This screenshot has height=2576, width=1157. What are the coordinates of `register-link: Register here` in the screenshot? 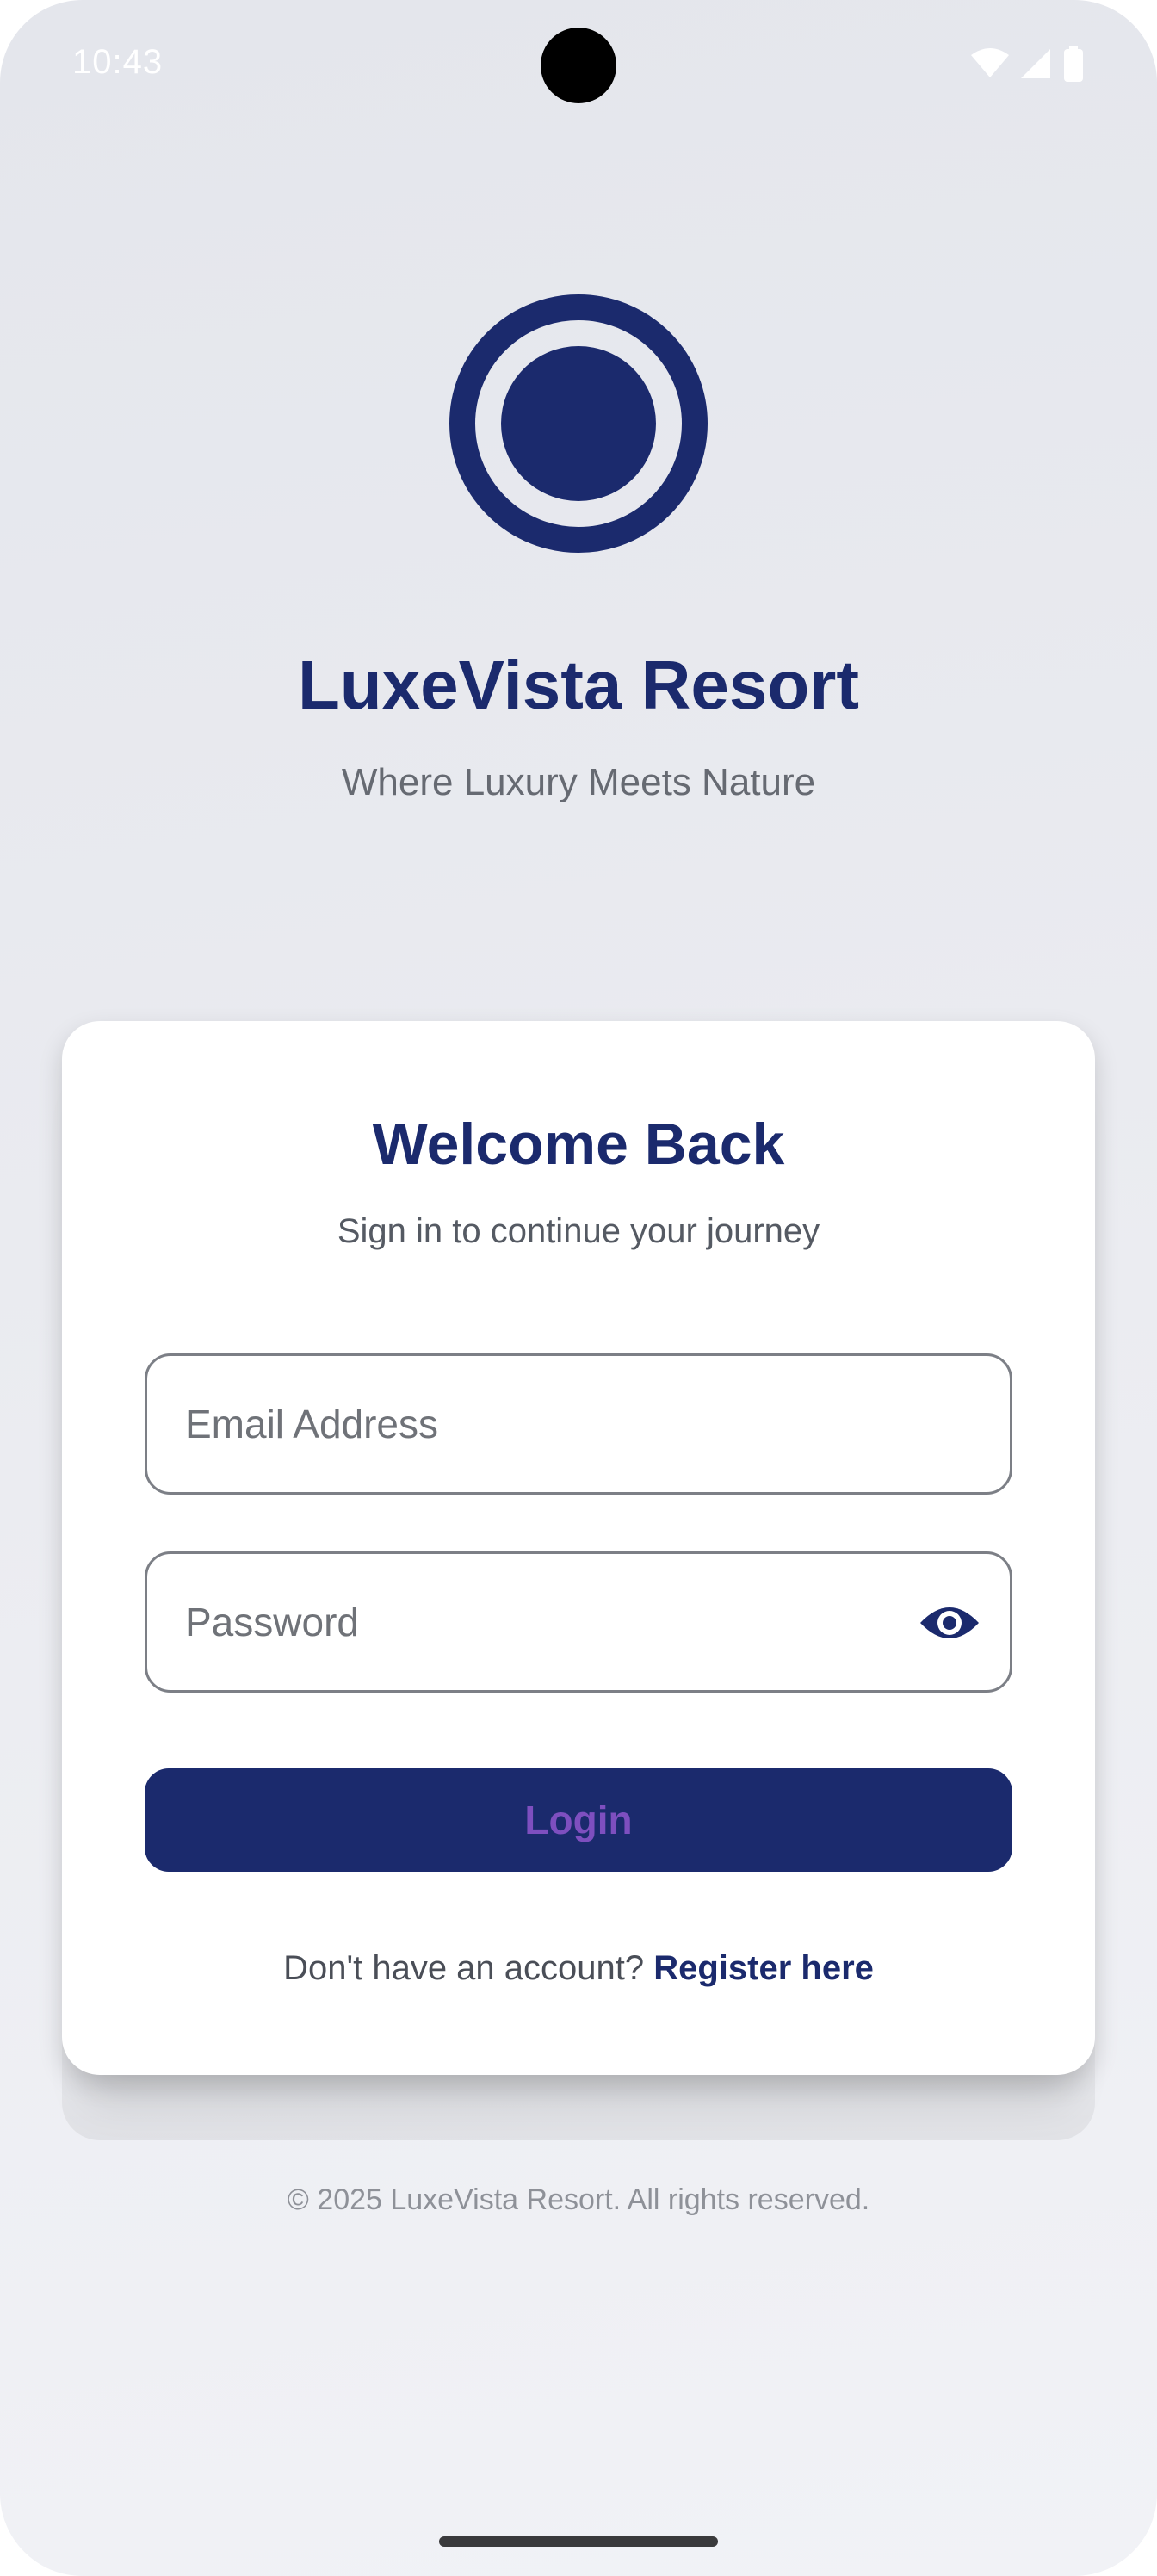 It's located at (764, 1968).